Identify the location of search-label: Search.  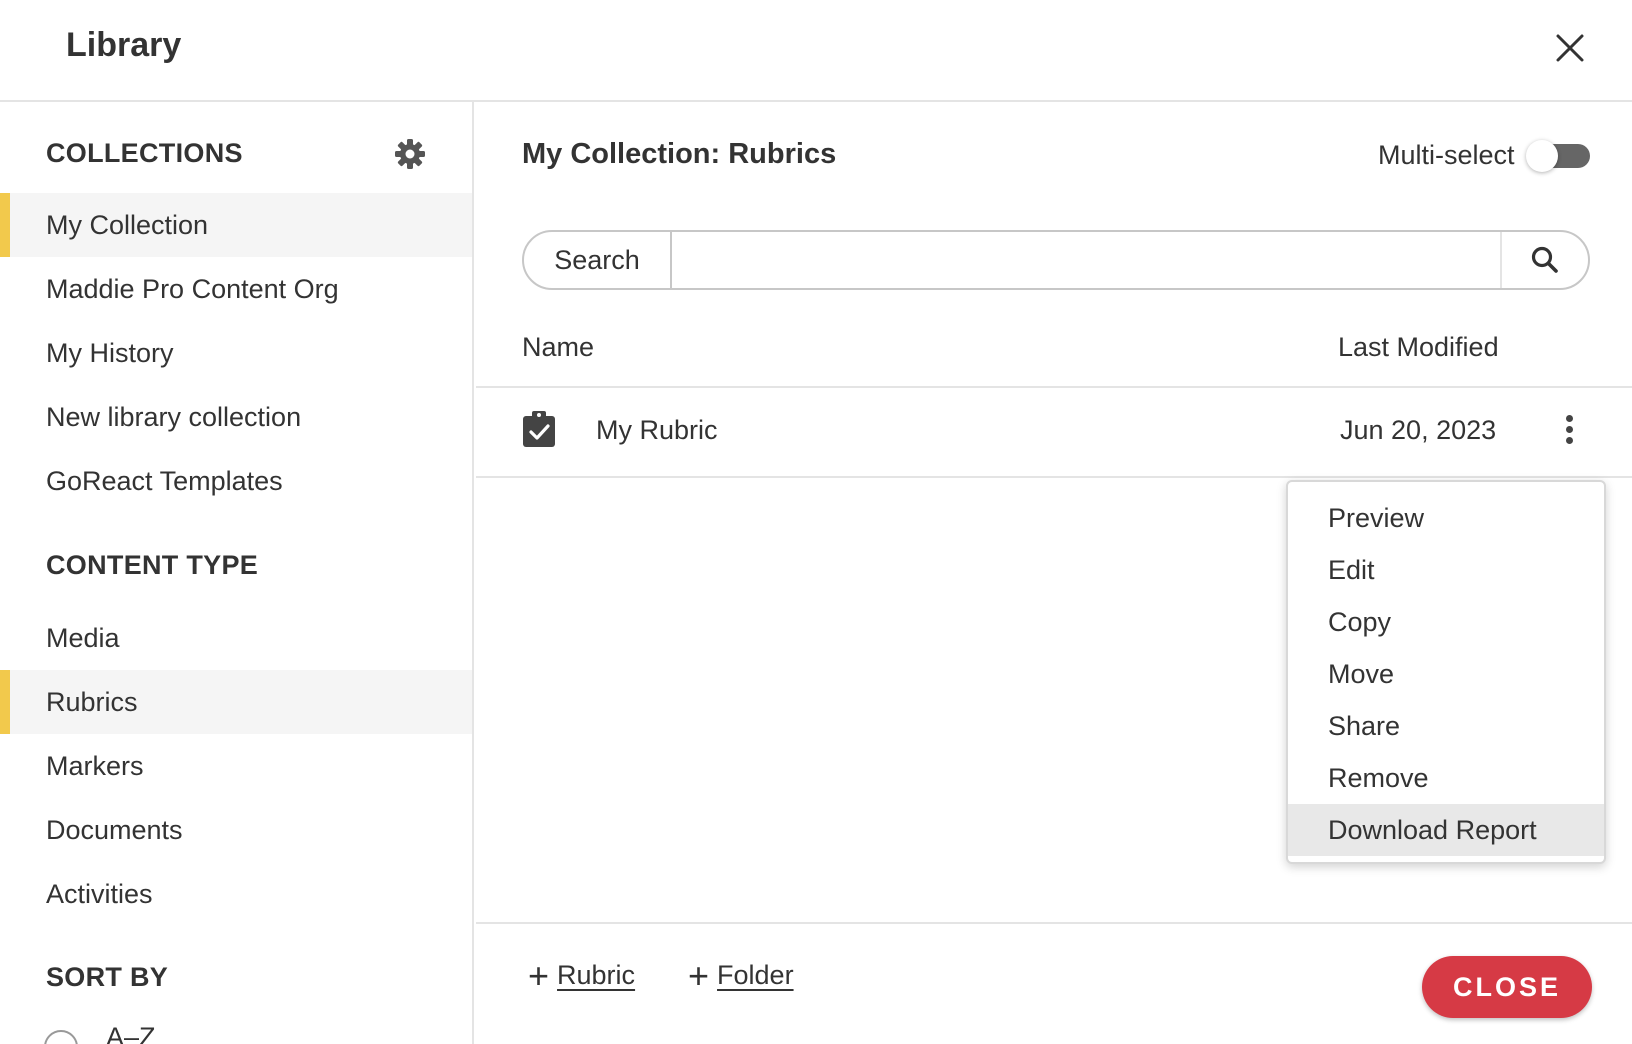
(598, 260).